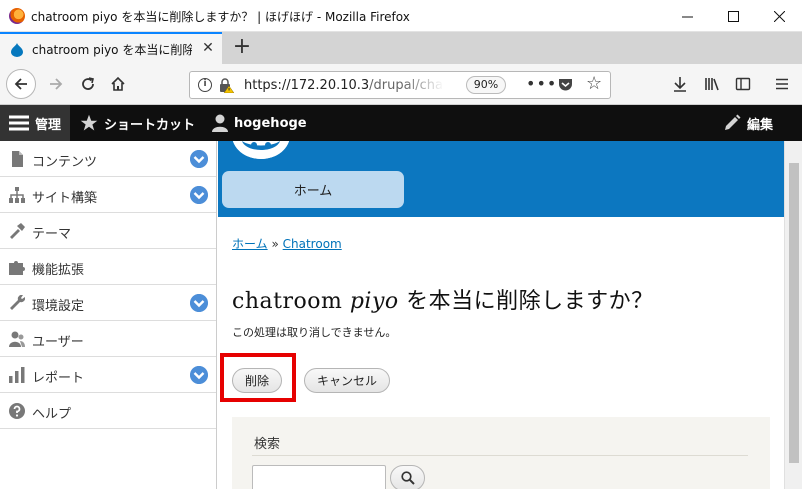 Image resolution: width=802 pixels, height=489 pixels. I want to click on page-title-entity: piyo, so click(374, 301).